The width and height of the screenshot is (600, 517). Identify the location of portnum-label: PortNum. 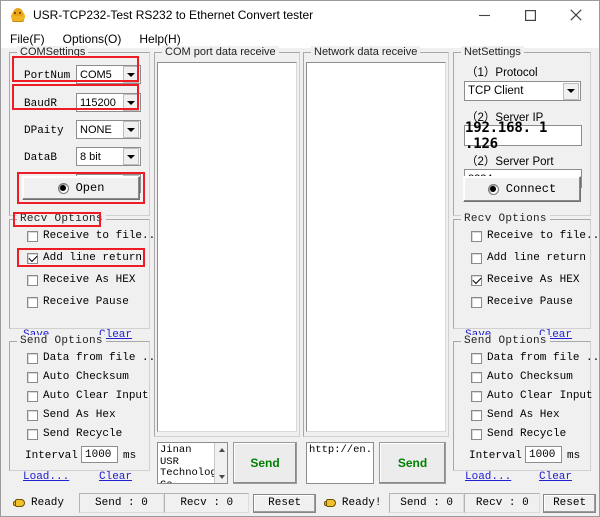
(47, 76).